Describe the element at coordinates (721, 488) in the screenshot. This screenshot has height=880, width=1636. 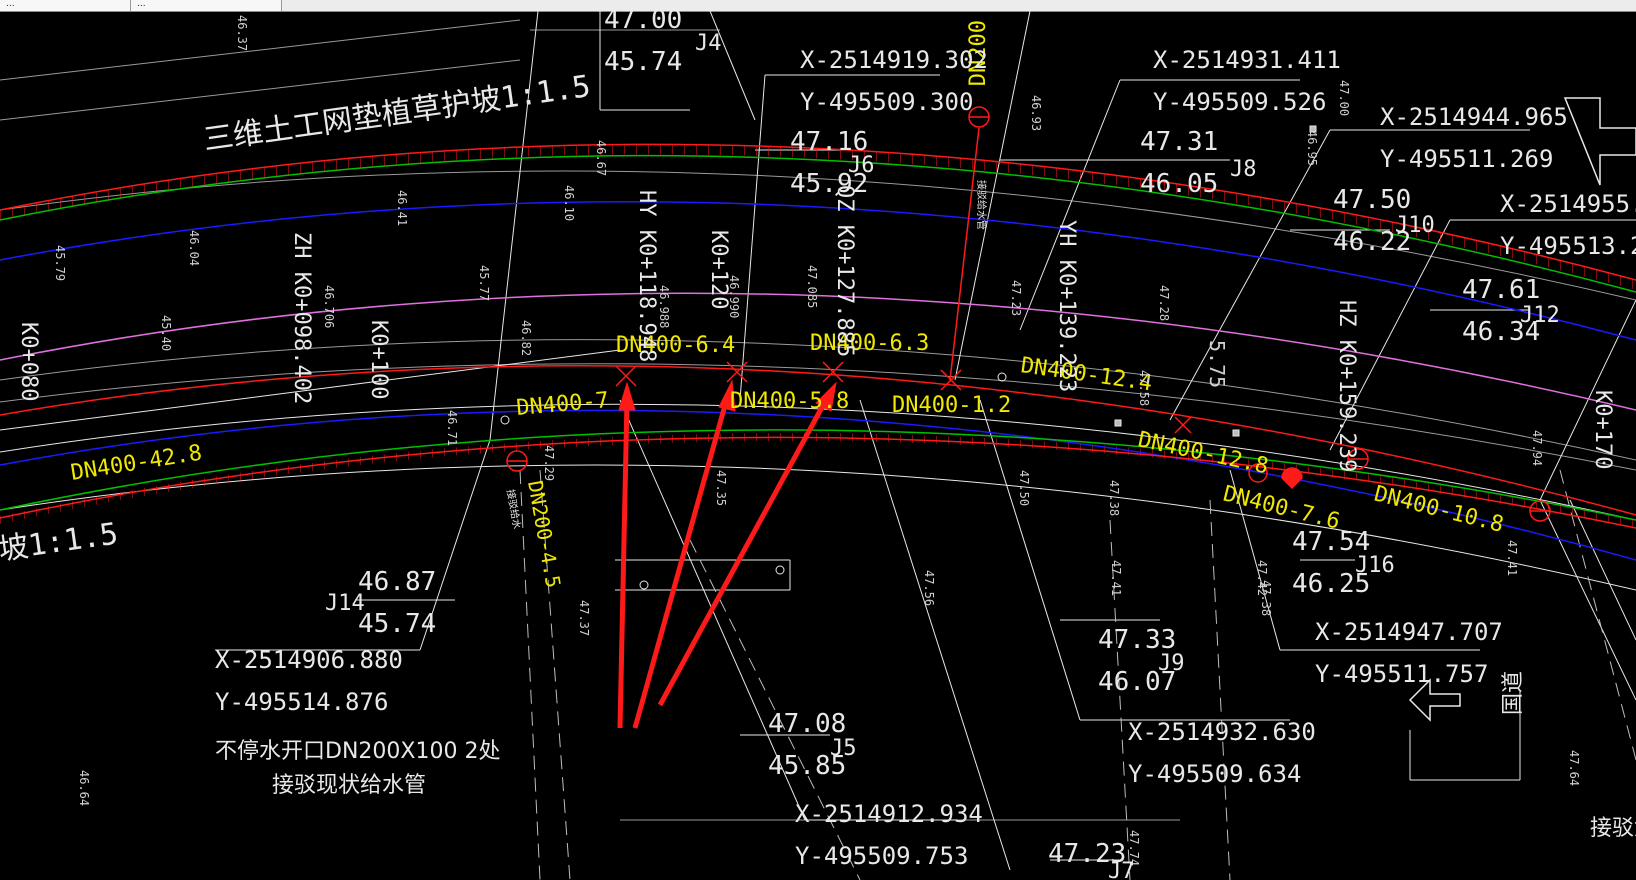
I see `elevation-label: 47.35` at that location.